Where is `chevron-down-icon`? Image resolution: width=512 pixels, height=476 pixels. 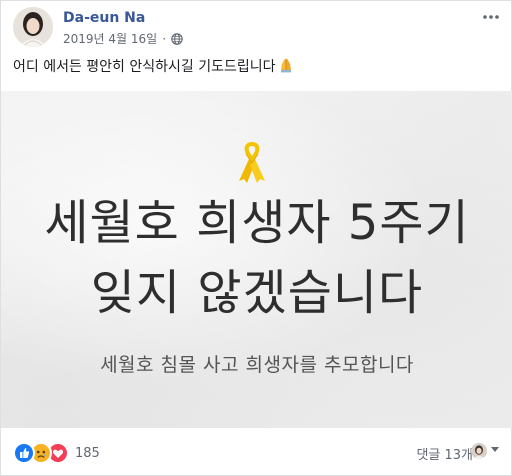 chevron-down-icon is located at coordinates (495, 449).